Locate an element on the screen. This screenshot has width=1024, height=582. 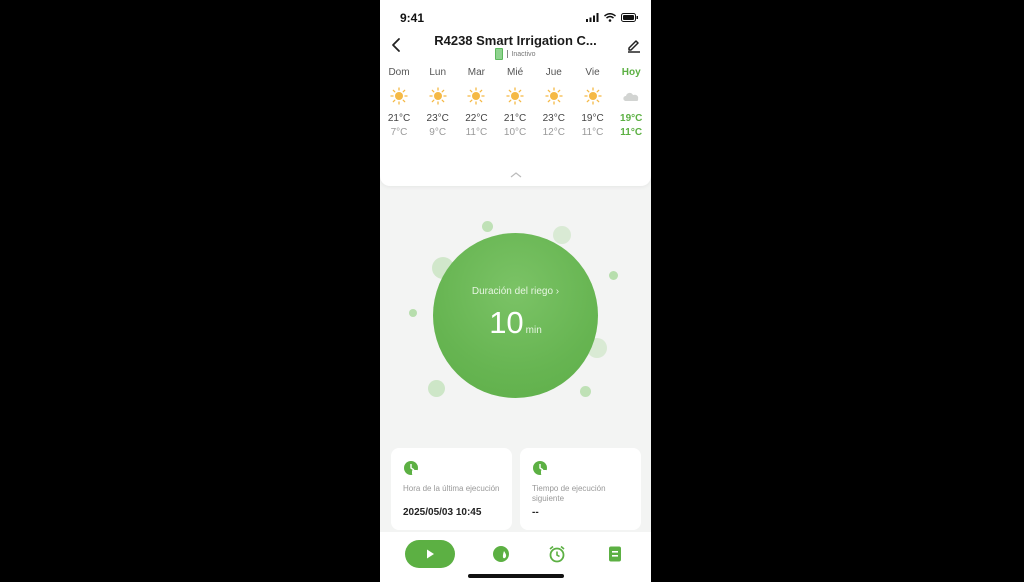
forecast-day: Mié 21°C 10°C is located at coordinates (515, 103).